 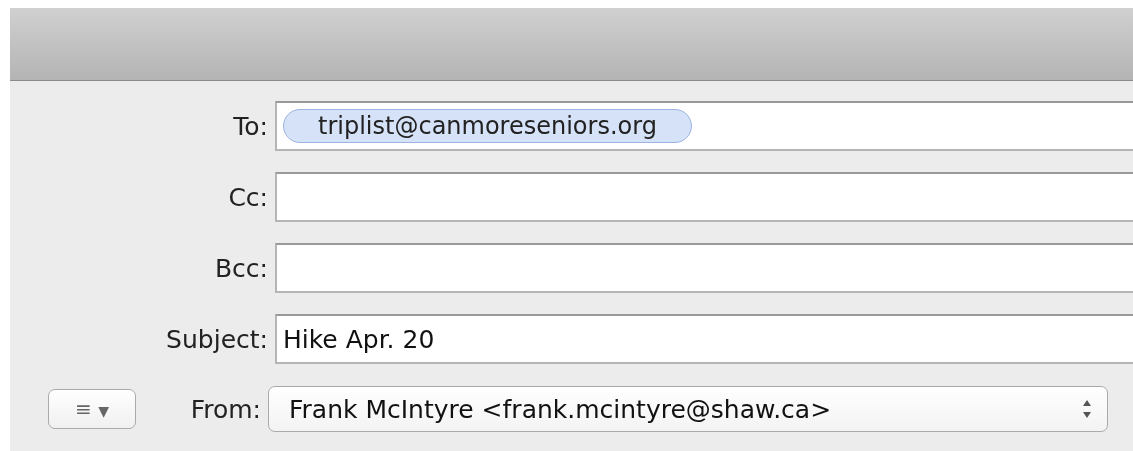 I want to click on format-menu-button: ≡ ▼, so click(x=92, y=409).